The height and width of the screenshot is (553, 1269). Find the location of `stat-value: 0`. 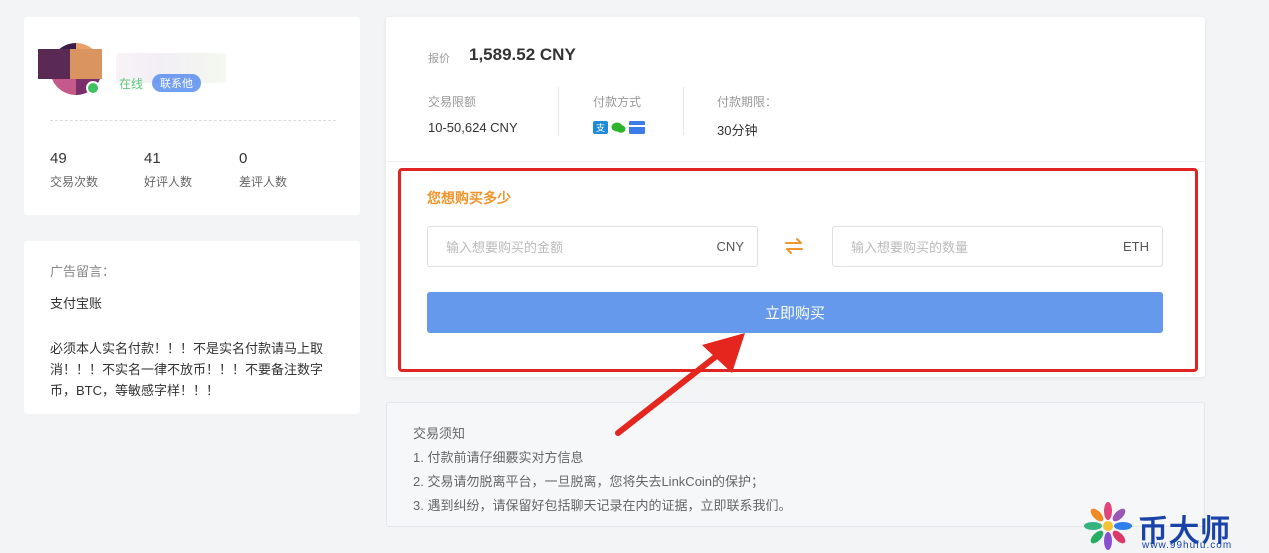

stat-value: 0 is located at coordinates (243, 158).